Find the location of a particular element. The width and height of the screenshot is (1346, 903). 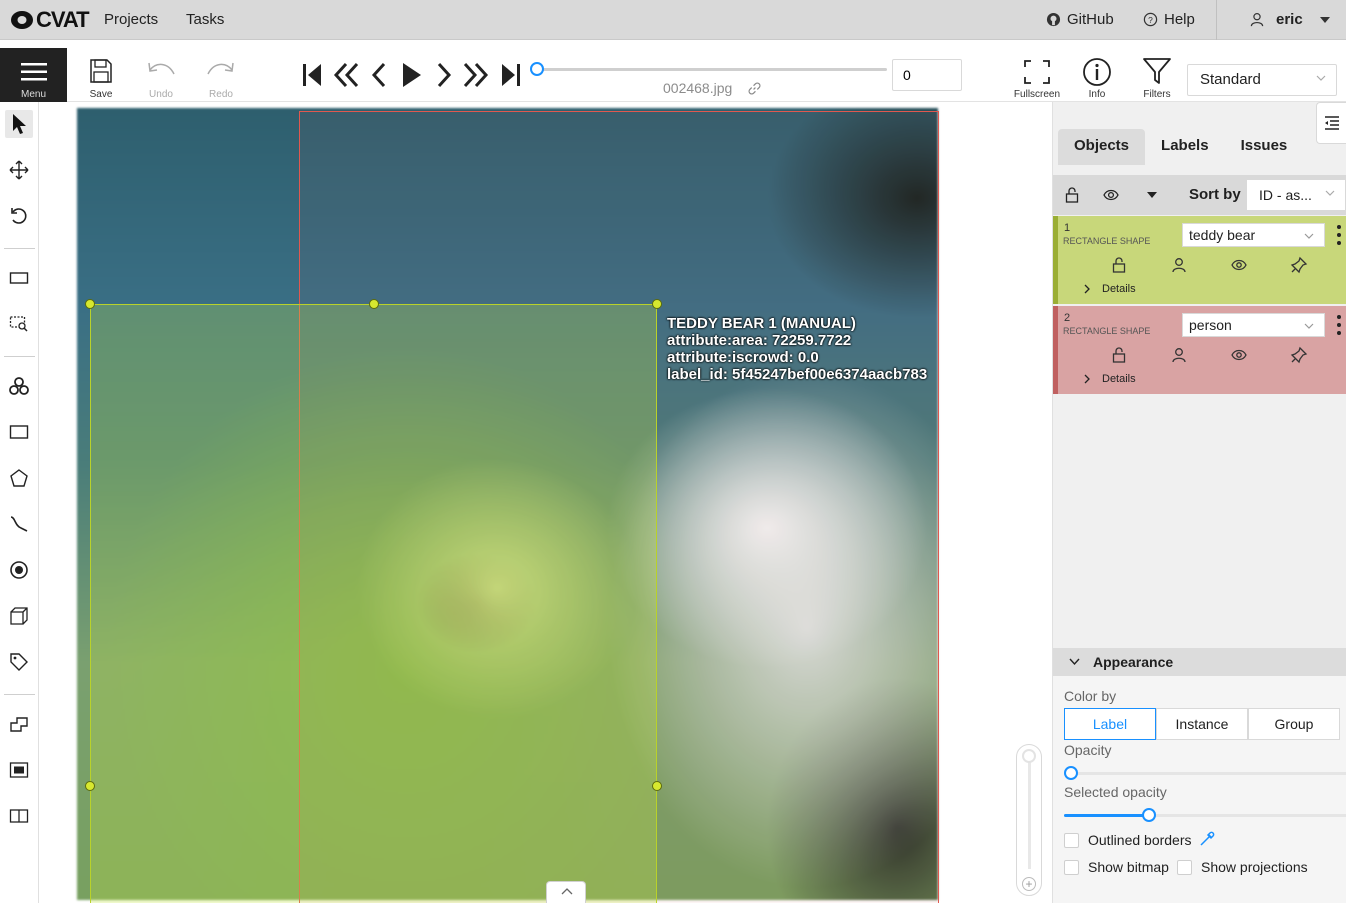

frame-number-input is located at coordinates (927, 75).